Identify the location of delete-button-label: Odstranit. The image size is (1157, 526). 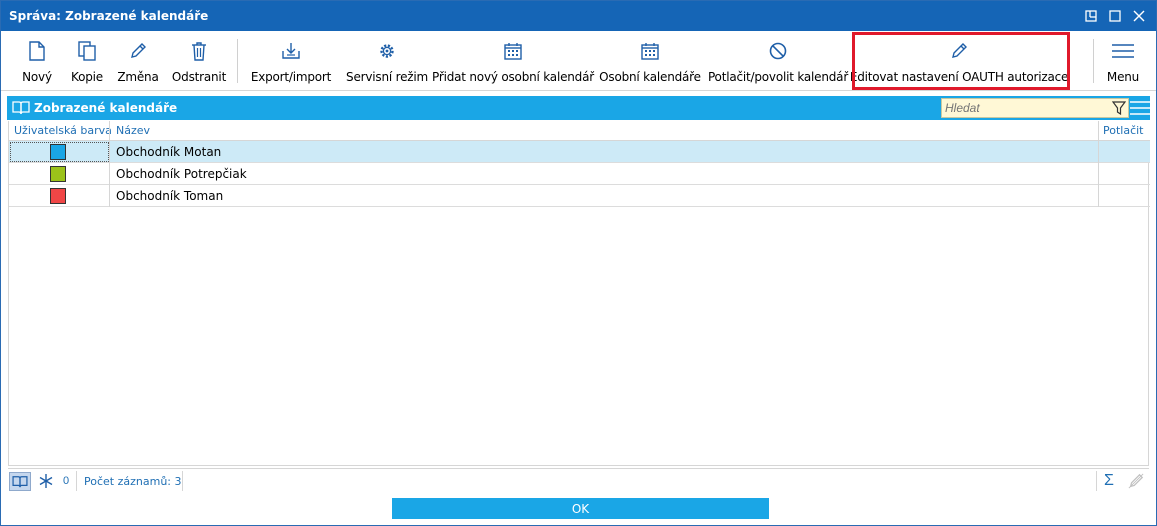
(199, 77).